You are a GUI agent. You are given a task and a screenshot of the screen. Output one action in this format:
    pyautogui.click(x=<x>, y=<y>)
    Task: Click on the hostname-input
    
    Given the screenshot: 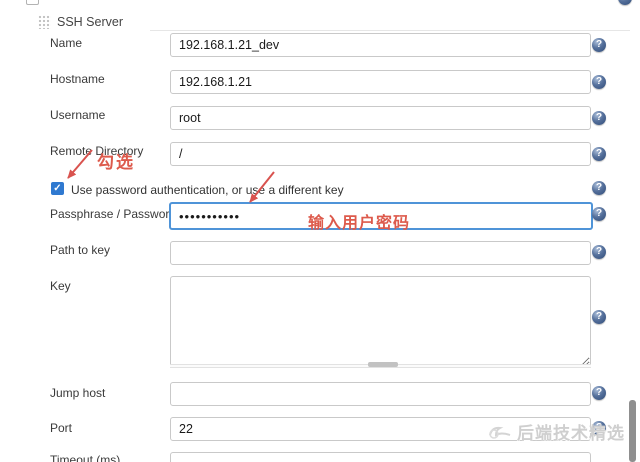 What is the action you would take?
    pyautogui.click(x=380, y=82)
    